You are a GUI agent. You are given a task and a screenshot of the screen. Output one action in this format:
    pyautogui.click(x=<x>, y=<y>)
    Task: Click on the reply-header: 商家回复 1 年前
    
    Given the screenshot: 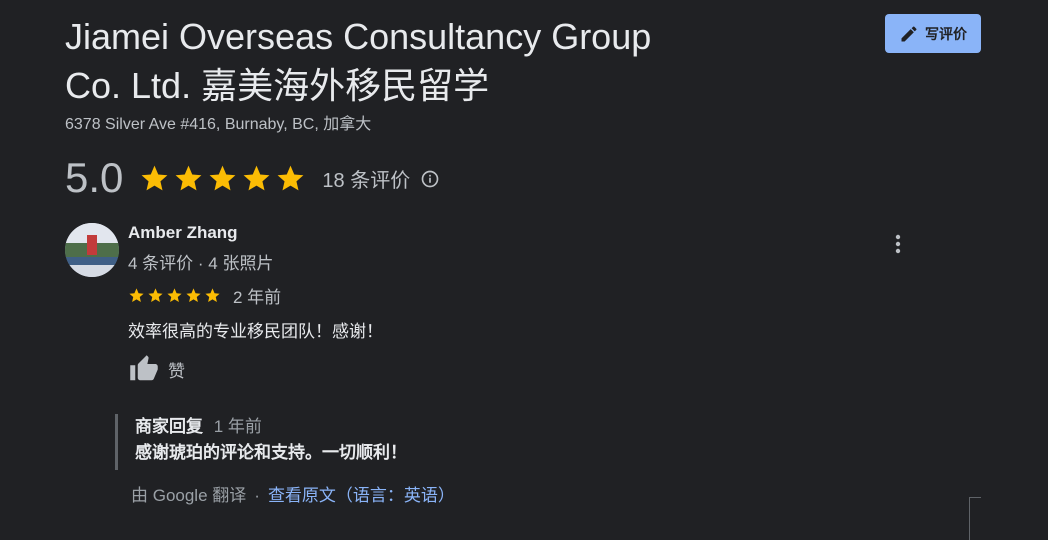 What is the action you would take?
    pyautogui.click(x=271, y=427)
    